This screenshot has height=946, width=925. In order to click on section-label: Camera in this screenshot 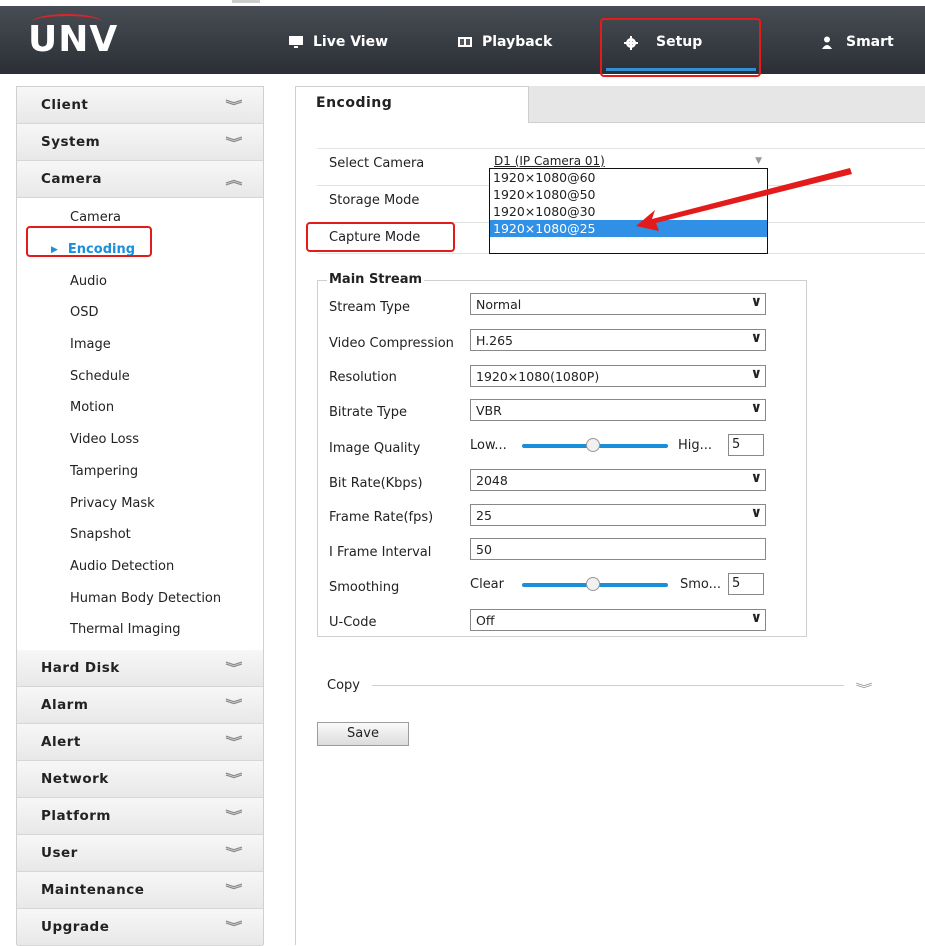, I will do `click(72, 179)`.